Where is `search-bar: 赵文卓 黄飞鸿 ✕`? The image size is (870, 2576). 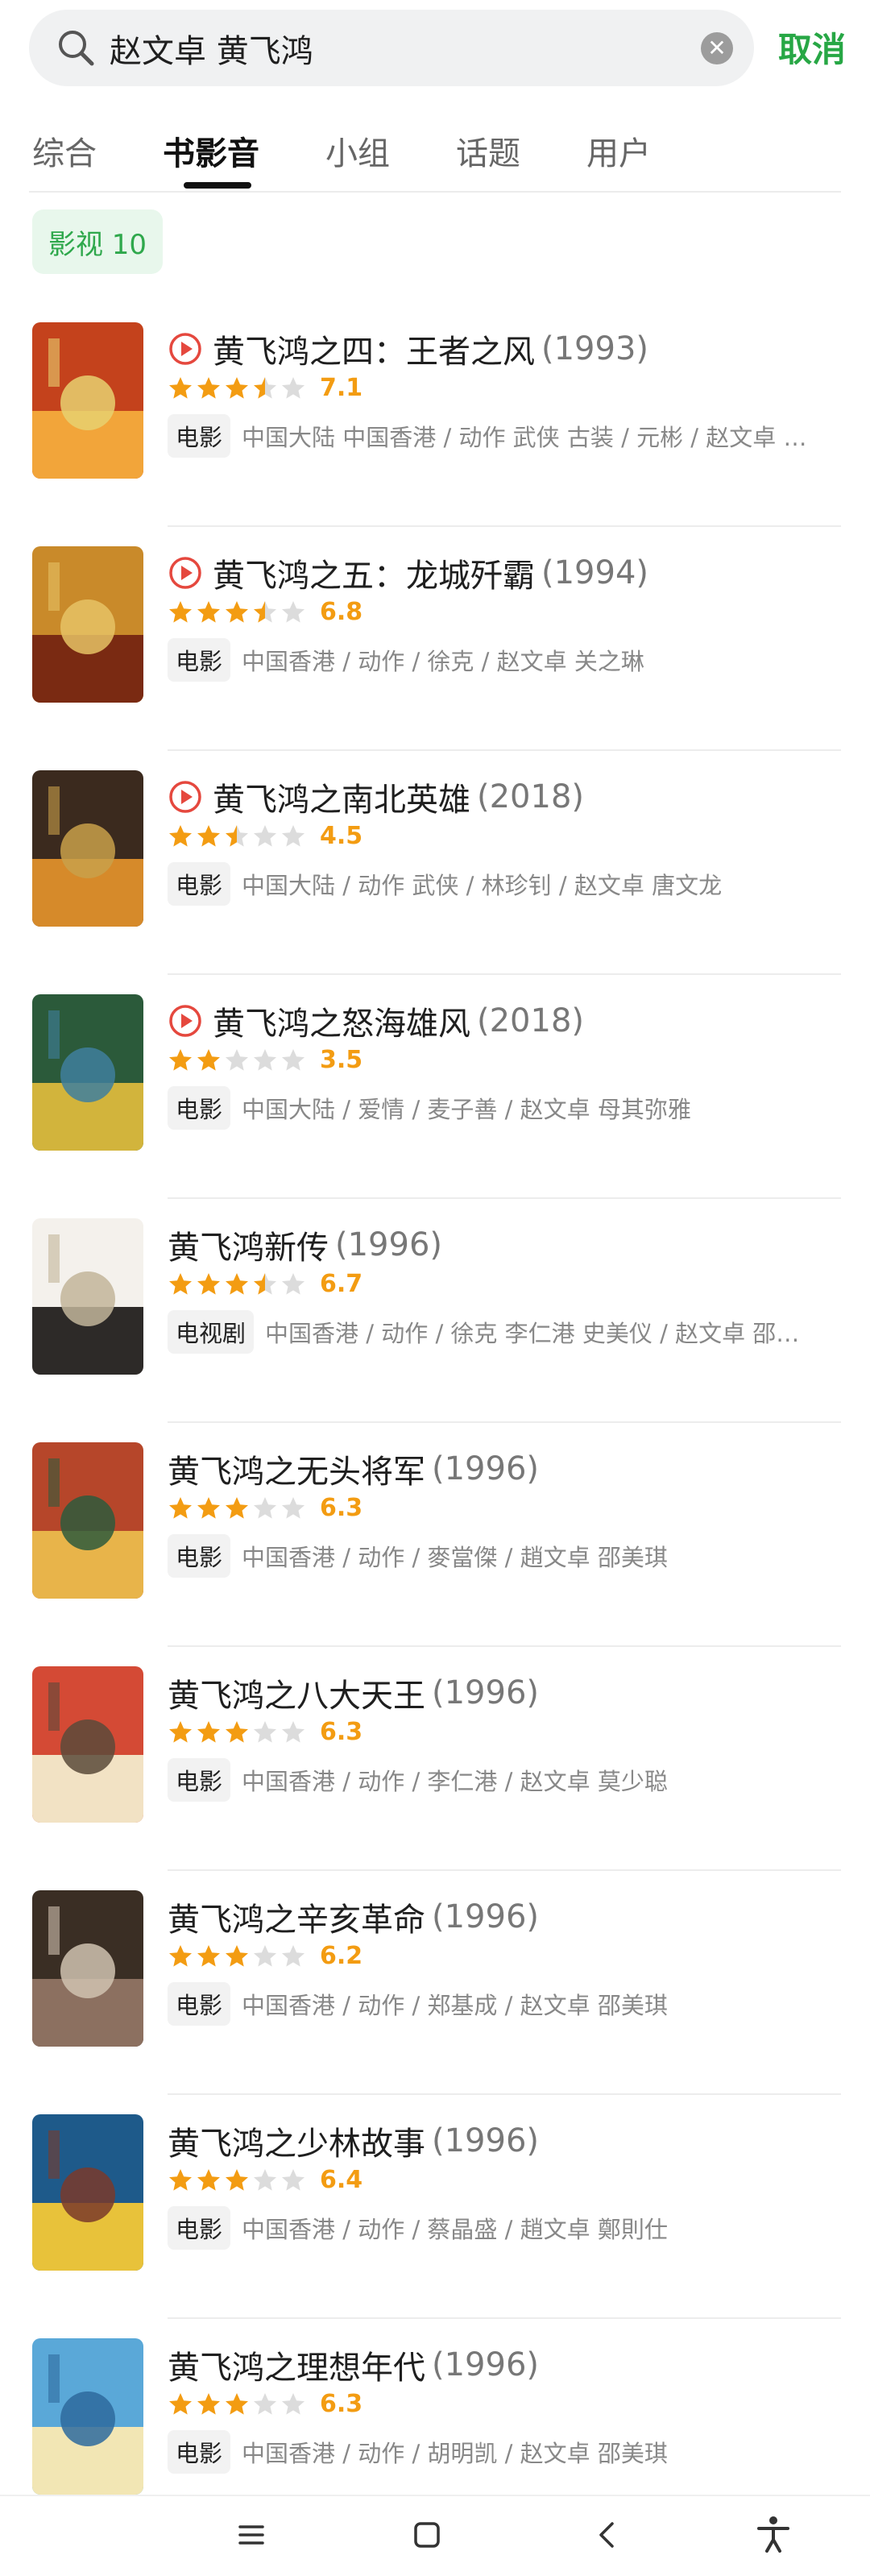 search-bar: 赵文卓 黄飞鸿 ✕ is located at coordinates (391, 48).